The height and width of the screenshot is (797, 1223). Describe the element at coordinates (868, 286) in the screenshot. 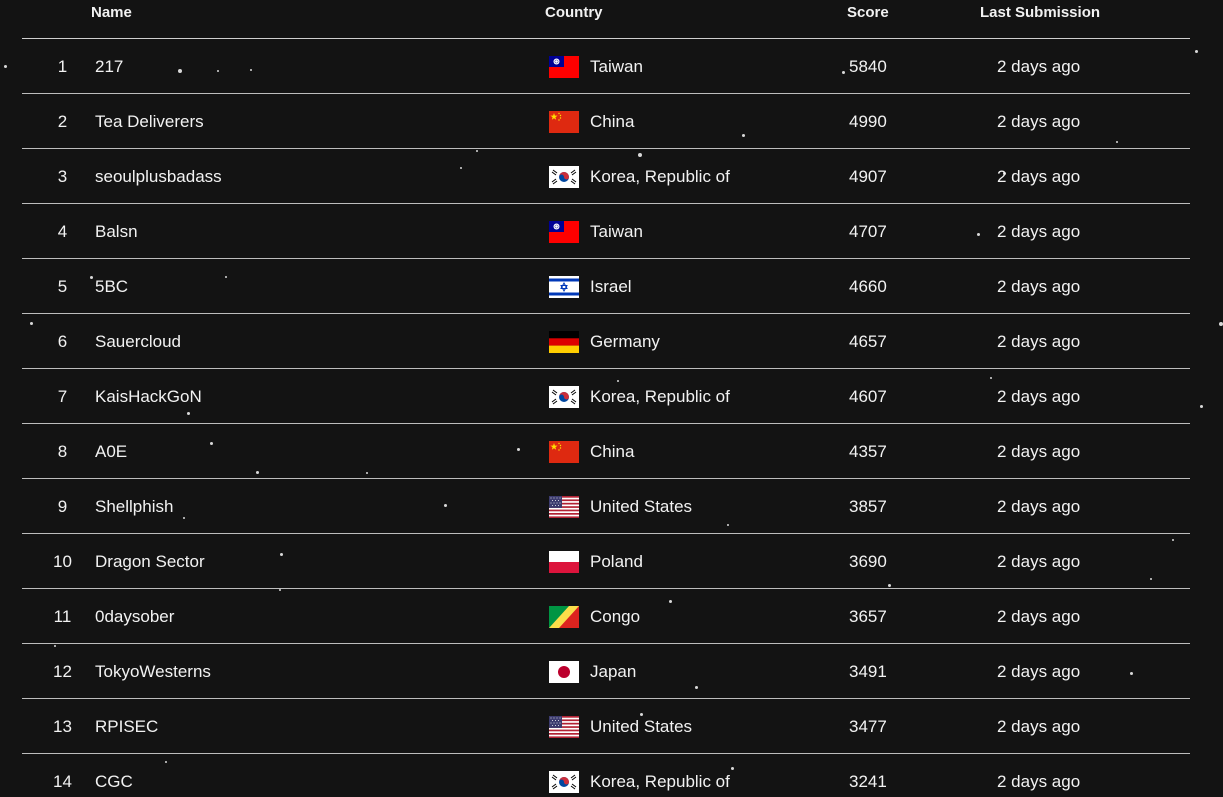

I see `score-cell: 4660` at that location.